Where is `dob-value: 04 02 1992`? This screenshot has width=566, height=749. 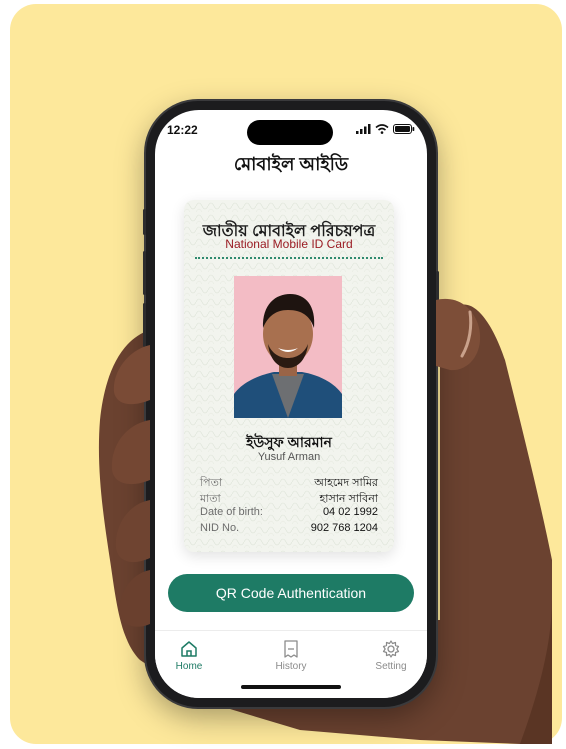 dob-value: 04 02 1992 is located at coordinates (350, 512).